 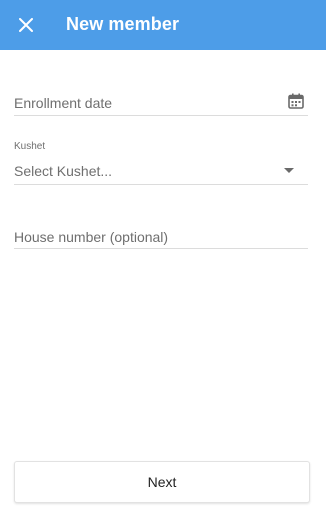 I want to click on close-icon, so click(x=26, y=25).